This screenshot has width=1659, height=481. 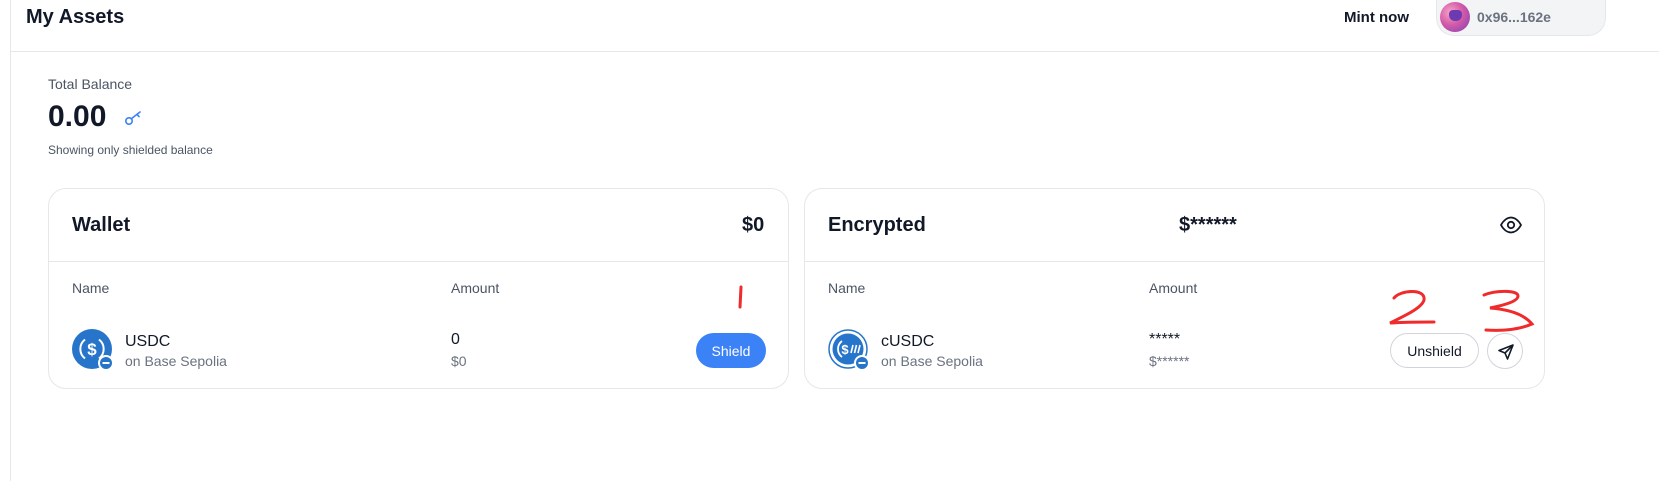 What do you see at coordinates (455, 339) in the screenshot?
I see `token-amount: 0` at bounding box center [455, 339].